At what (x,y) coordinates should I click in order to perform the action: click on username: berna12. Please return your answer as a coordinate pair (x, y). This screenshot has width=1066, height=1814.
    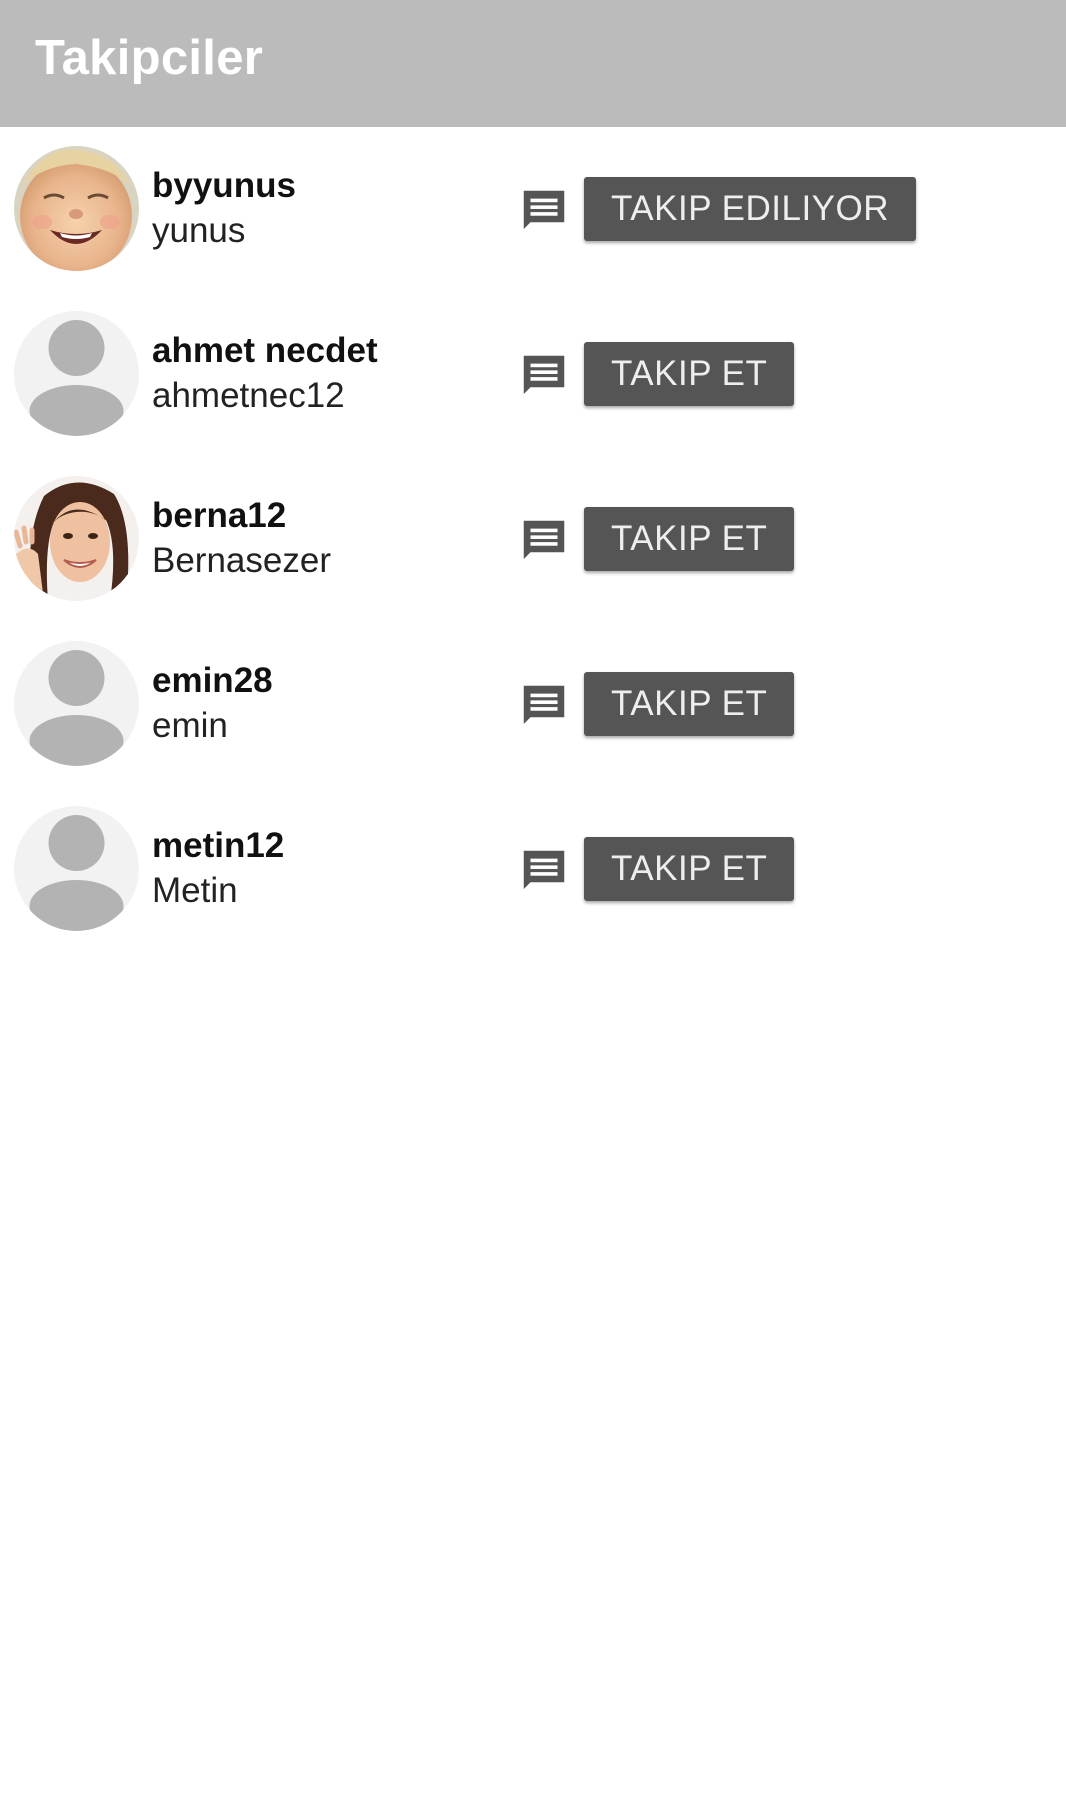
    Looking at the image, I should click on (241, 516).